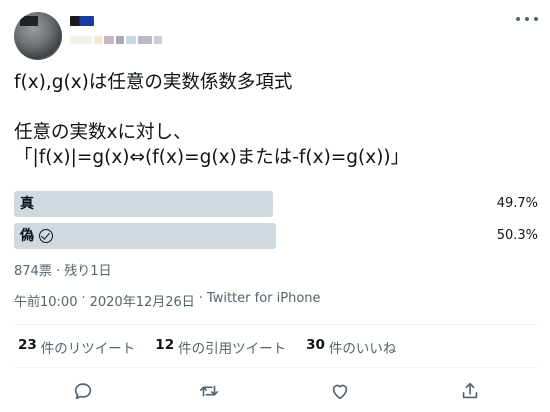  What do you see at coordinates (27, 236) in the screenshot?
I see `poll-option-text: 偽` at bounding box center [27, 236].